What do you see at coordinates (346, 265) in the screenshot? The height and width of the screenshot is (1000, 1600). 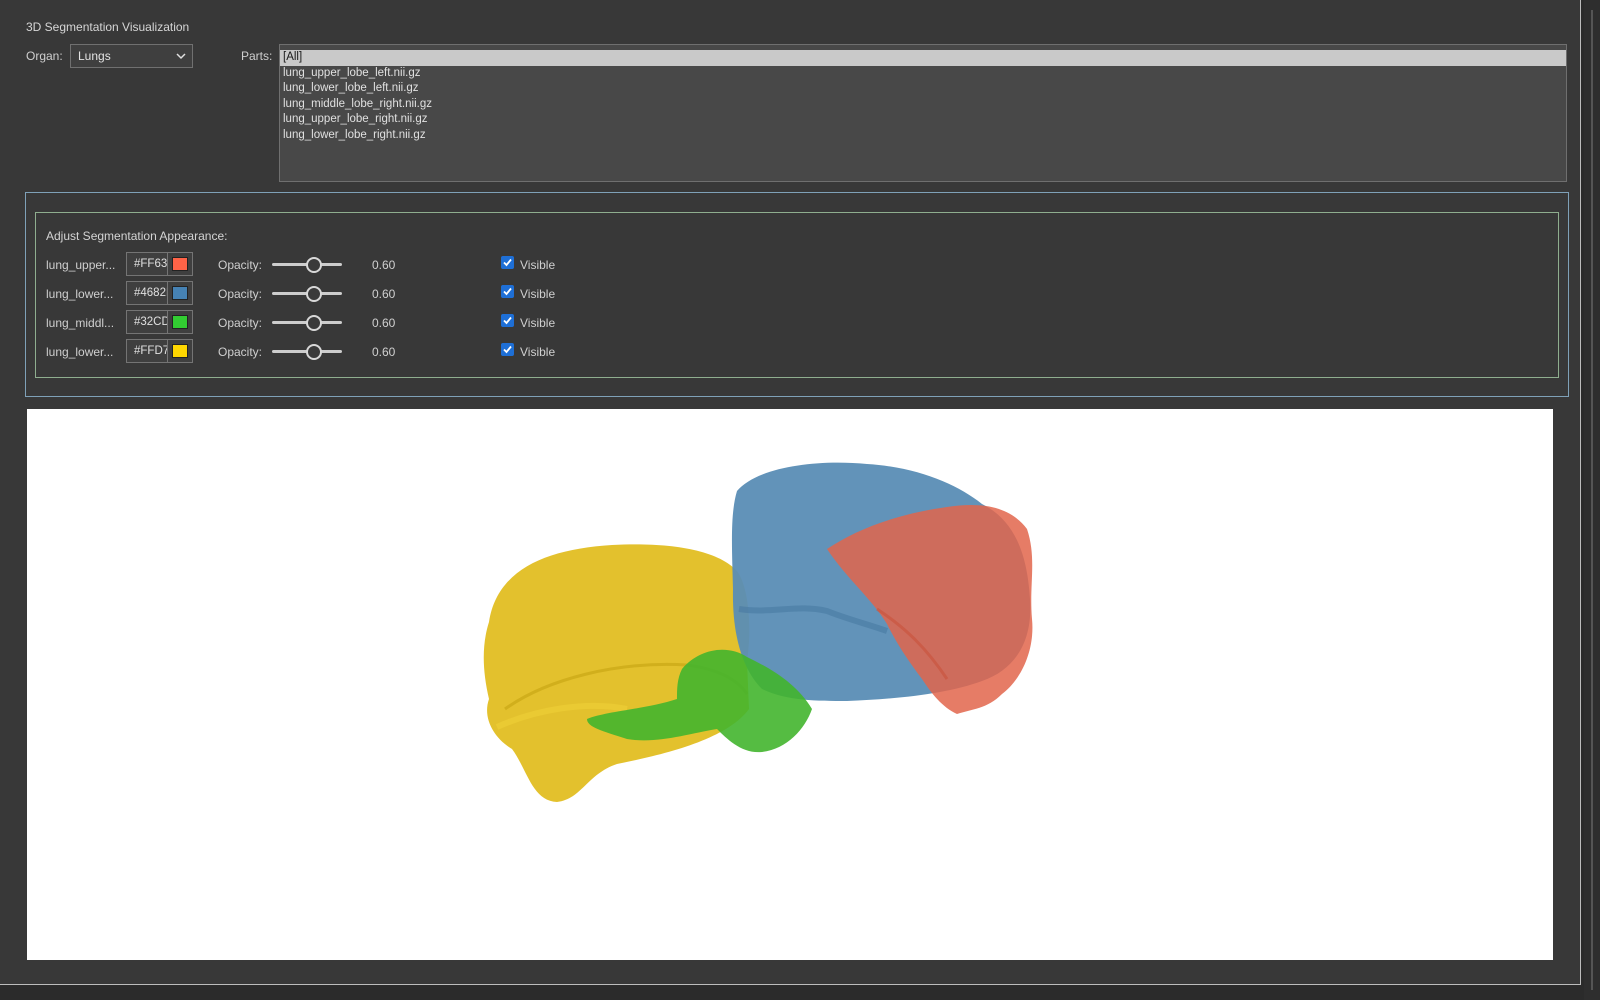 I see `segment-row: lung_upper... #FF6347 Opacity: 0.60 Visible` at bounding box center [346, 265].